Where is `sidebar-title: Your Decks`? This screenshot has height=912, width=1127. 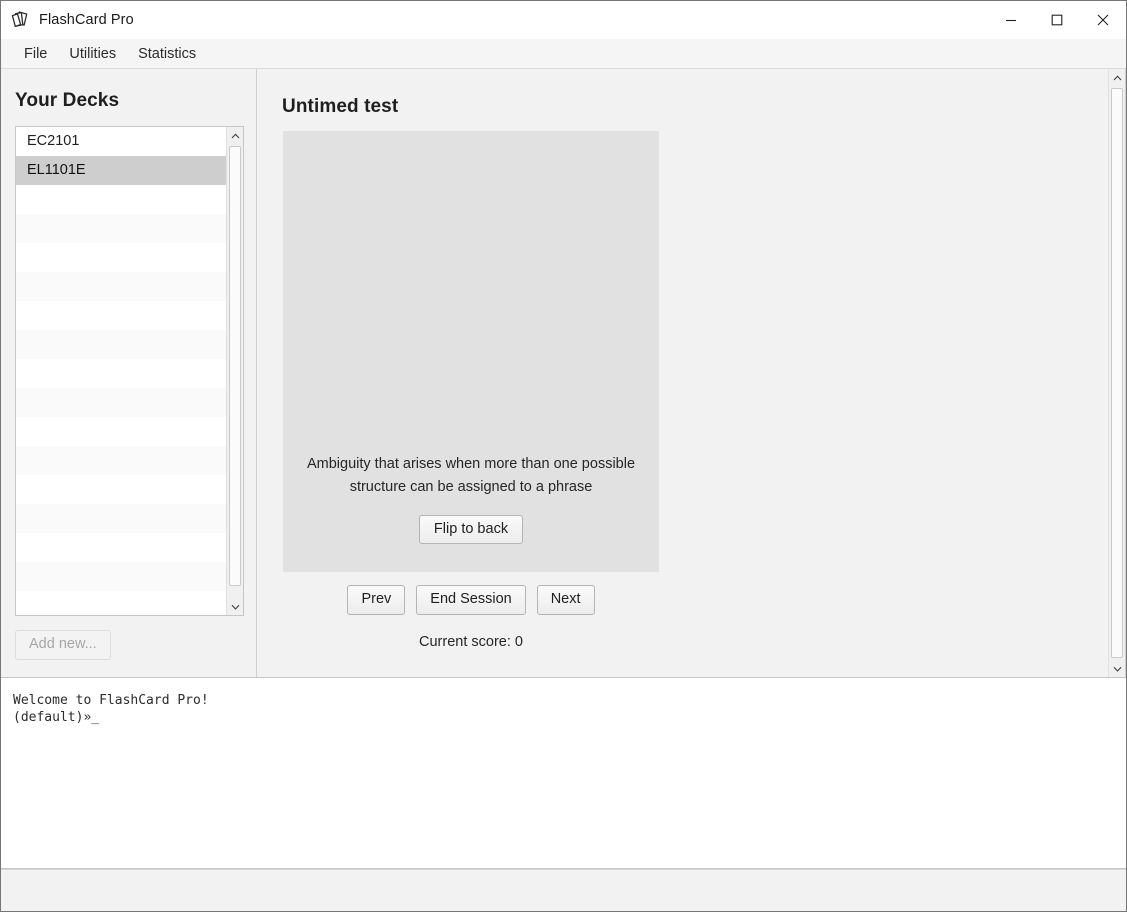
sidebar-title: Your Decks is located at coordinates (67, 100).